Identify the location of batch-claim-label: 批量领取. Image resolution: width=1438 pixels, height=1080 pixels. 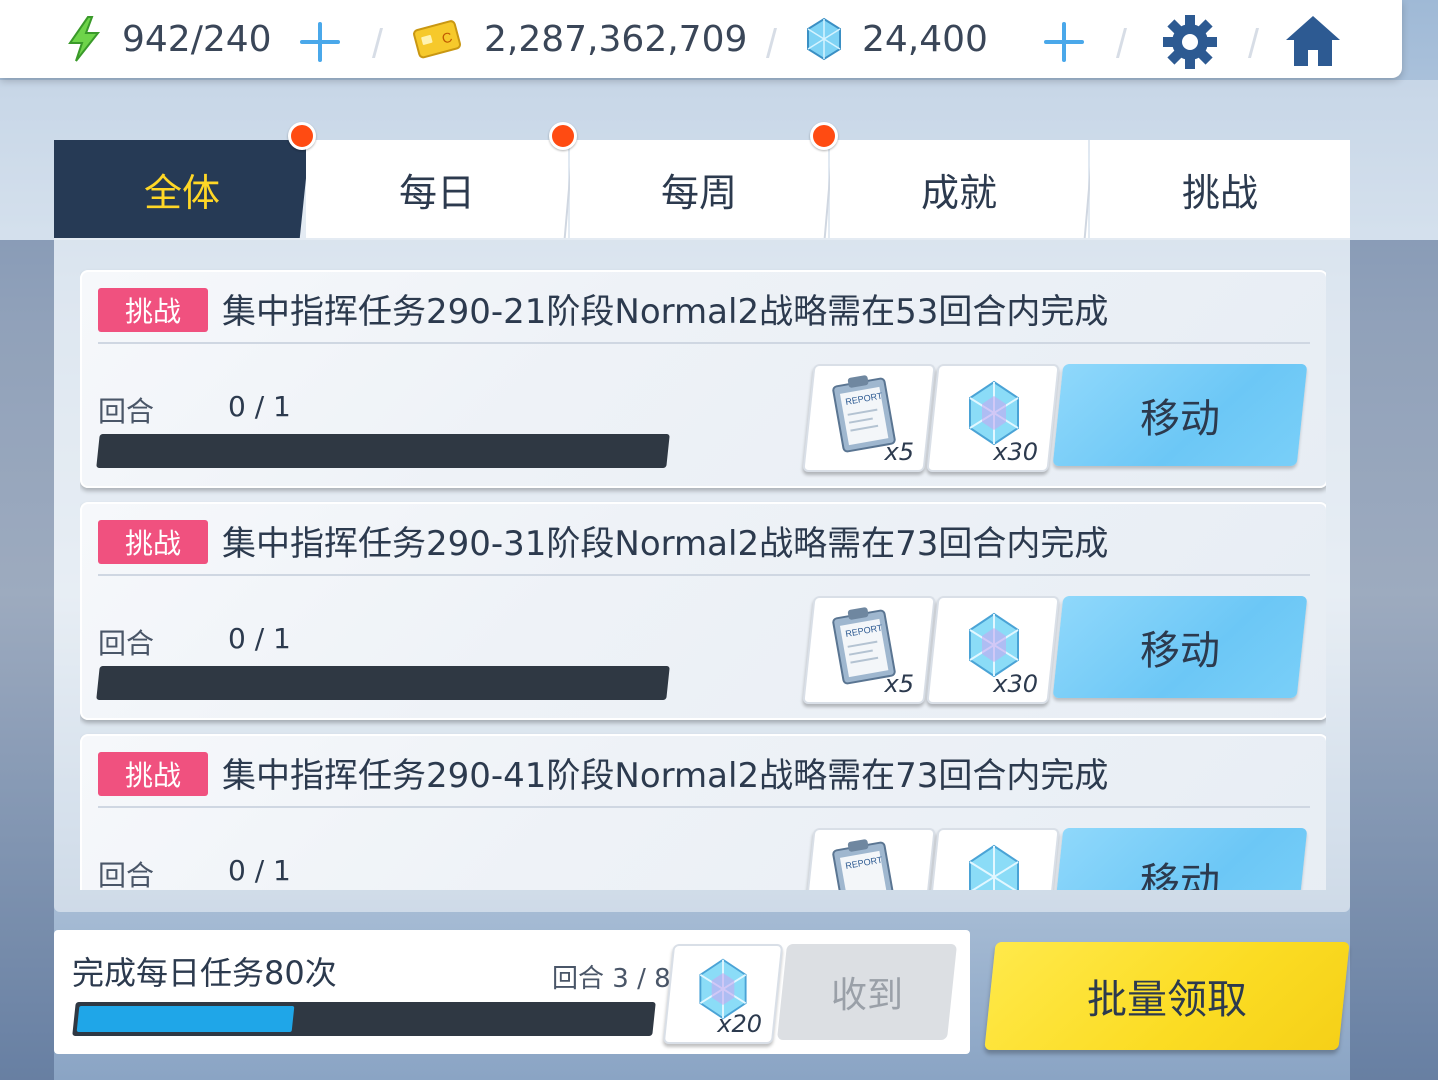
(1167, 1000).